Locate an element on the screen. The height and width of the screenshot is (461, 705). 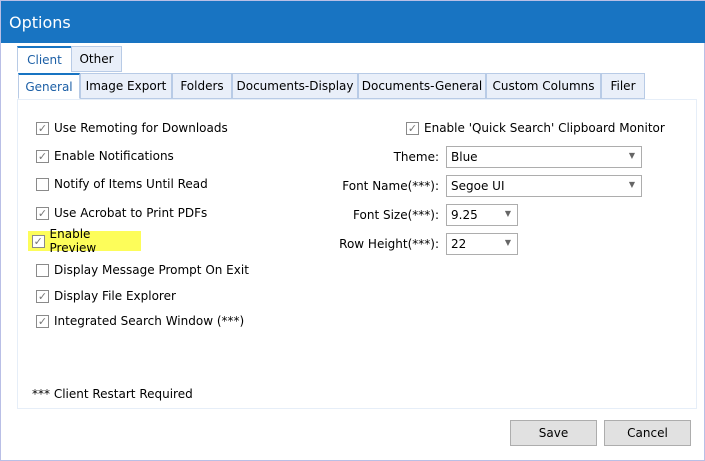
font-size-select: 9.25 ▼ is located at coordinates (482, 215).